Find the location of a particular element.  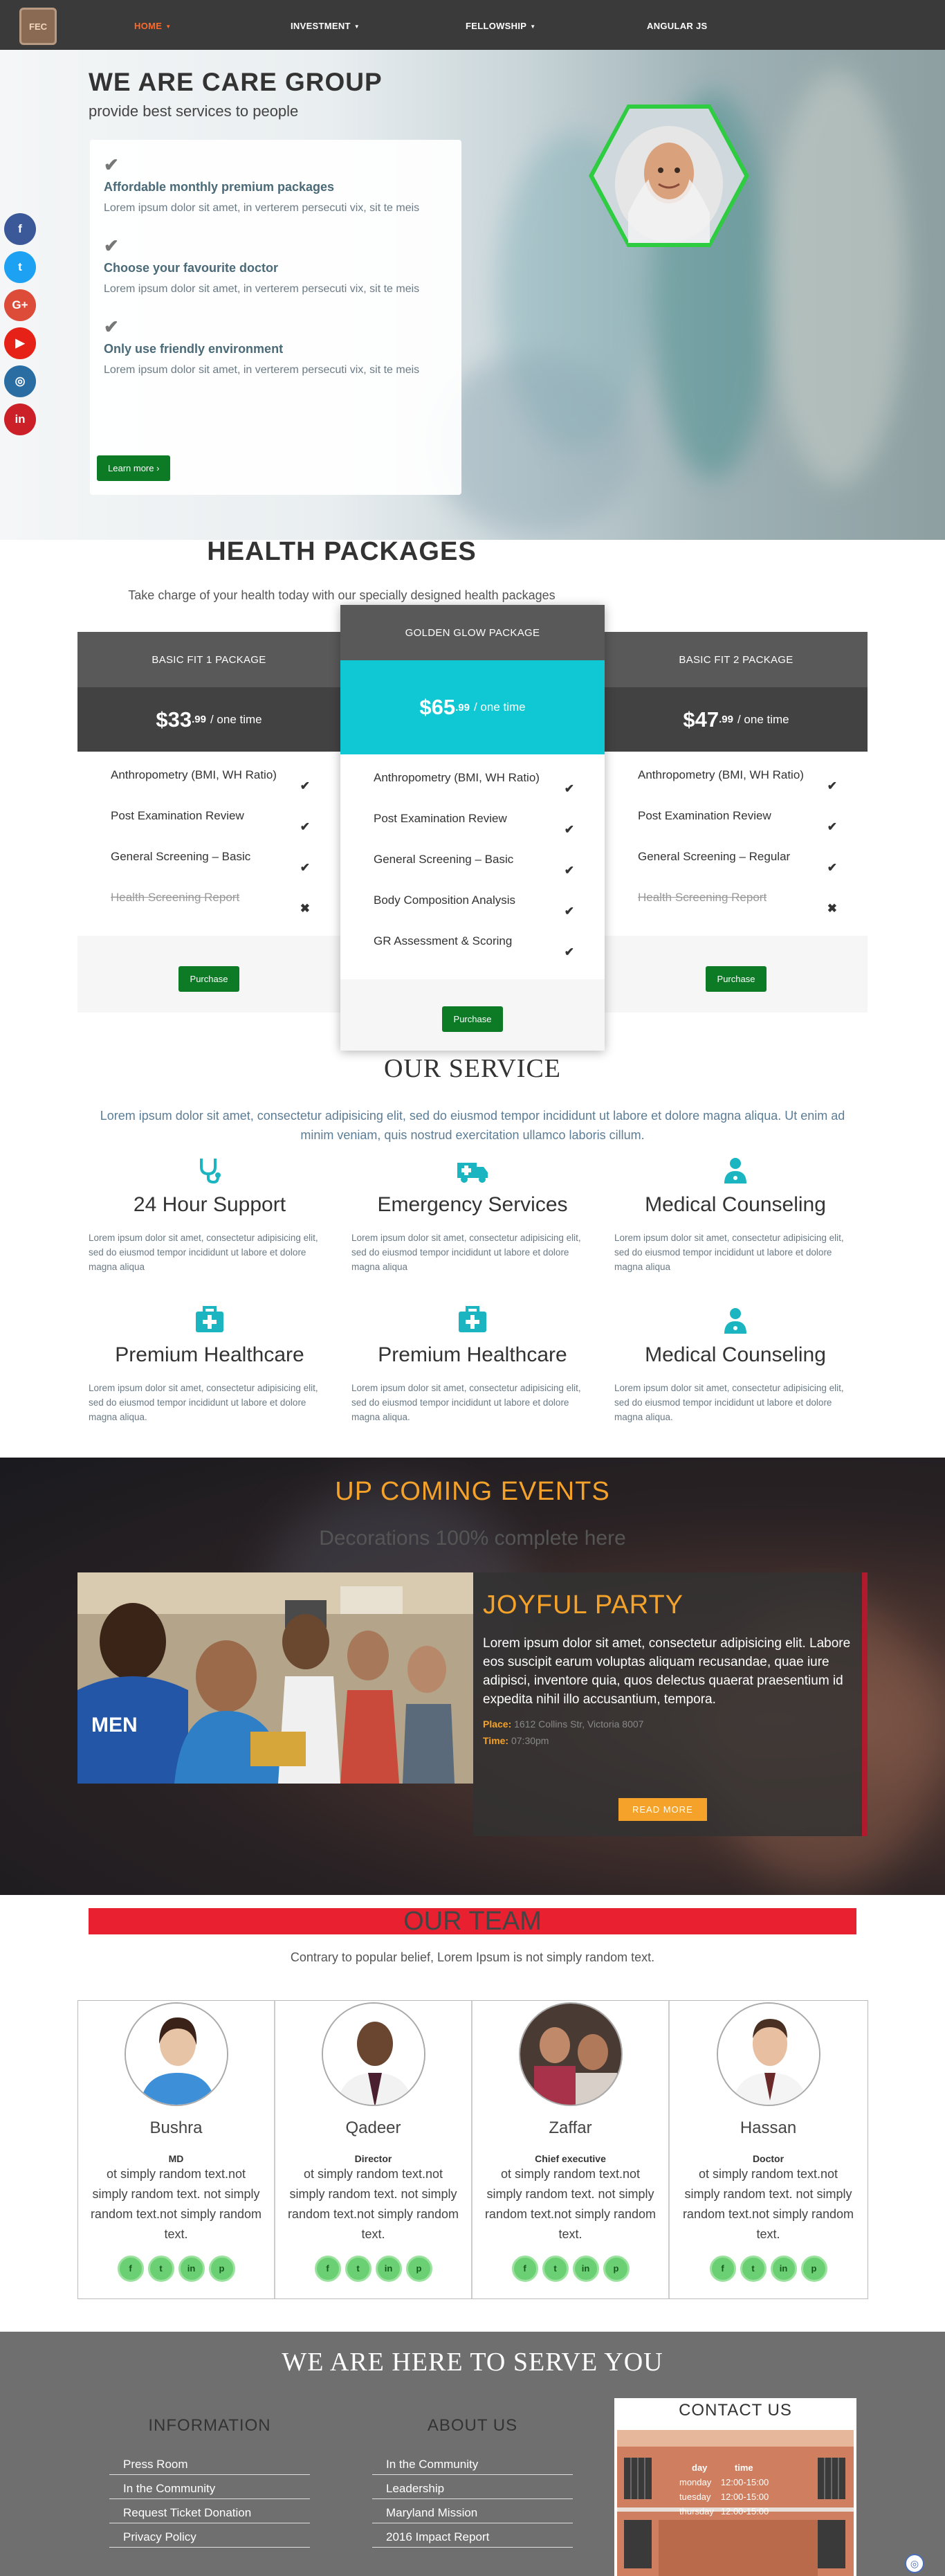

feature-text: Health Screening Report is located at coordinates (702, 897).